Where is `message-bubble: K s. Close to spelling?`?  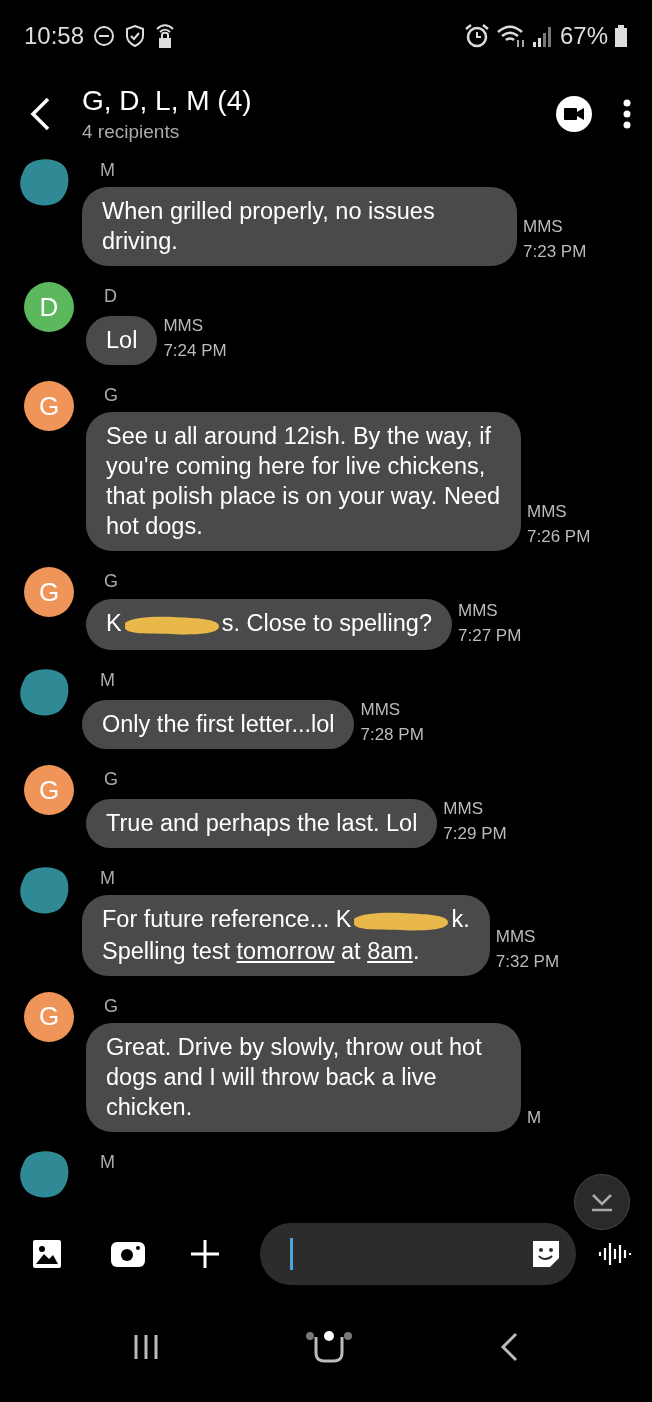 message-bubble: K s. Close to spelling? is located at coordinates (269, 624).